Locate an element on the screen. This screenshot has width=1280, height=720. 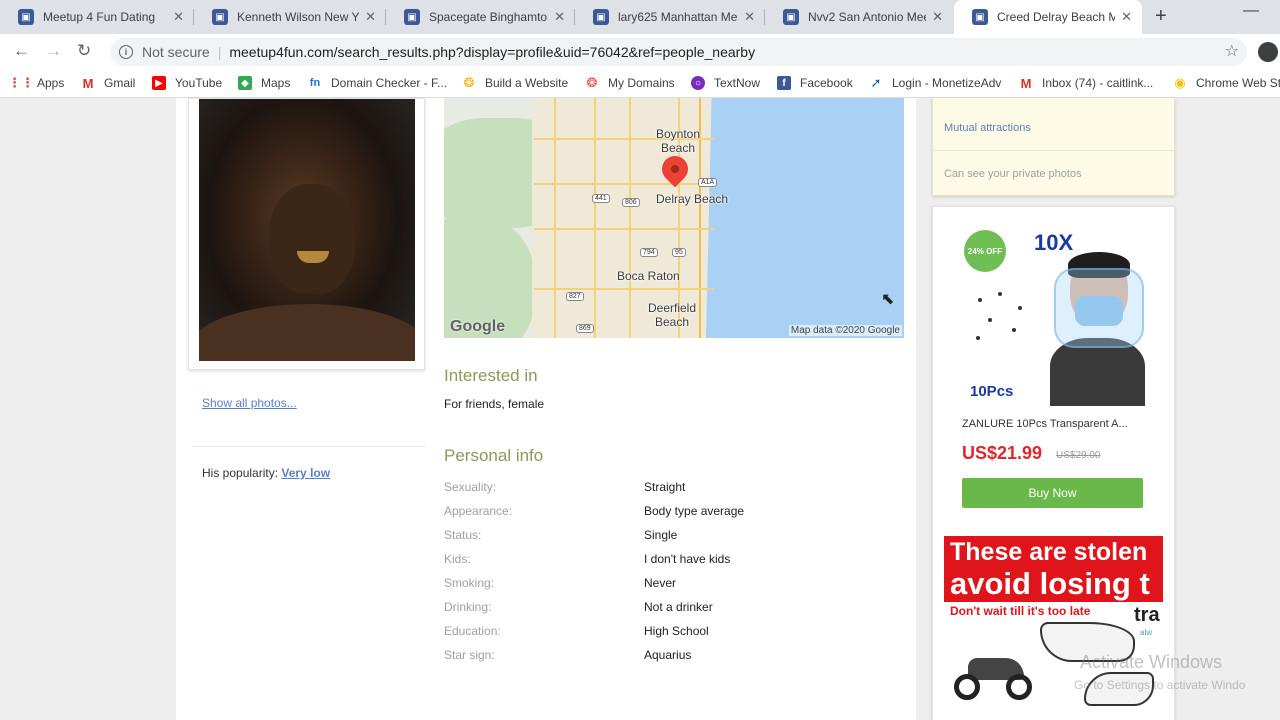
discount-badge: 24% OFF is located at coordinates (985, 251).